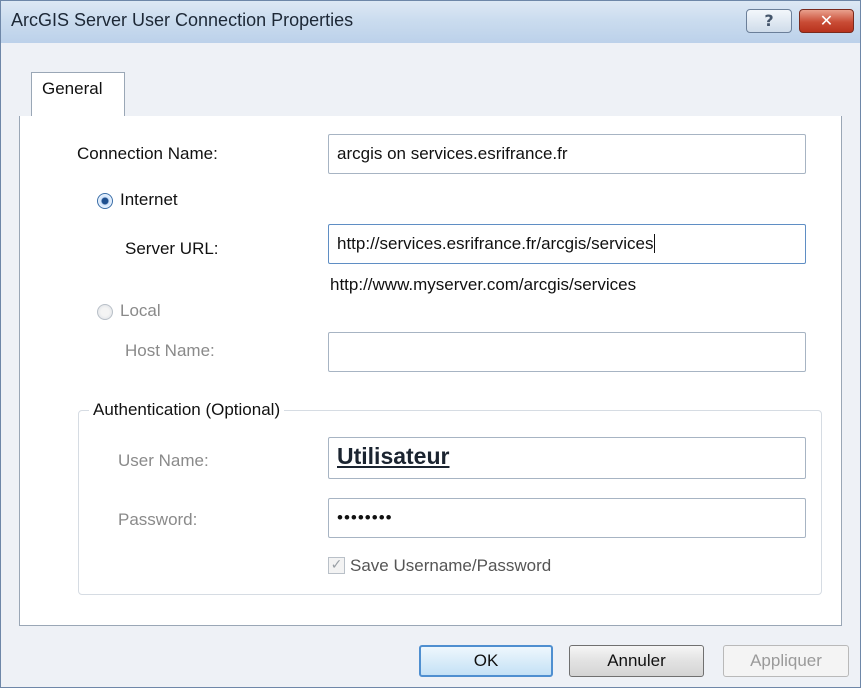 Image resolution: width=861 pixels, height=688 pixels. I want to click on local-label: Local, so click(140, 311).